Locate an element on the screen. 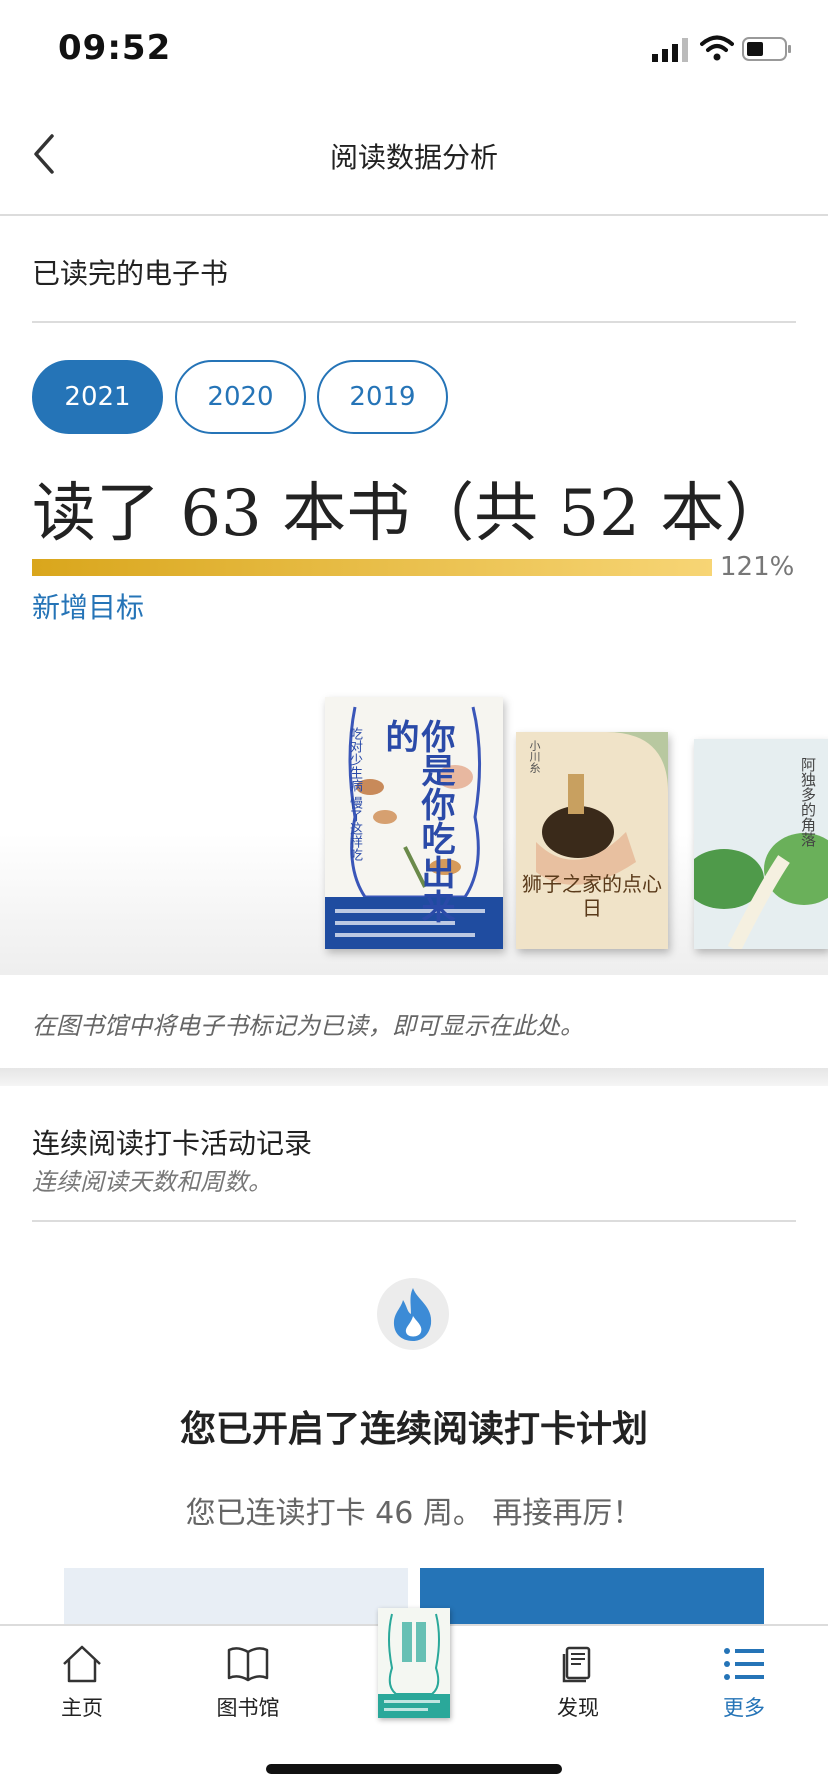 The image size is (828, 1792). flame-icon is located at coordinates (412, 1314).